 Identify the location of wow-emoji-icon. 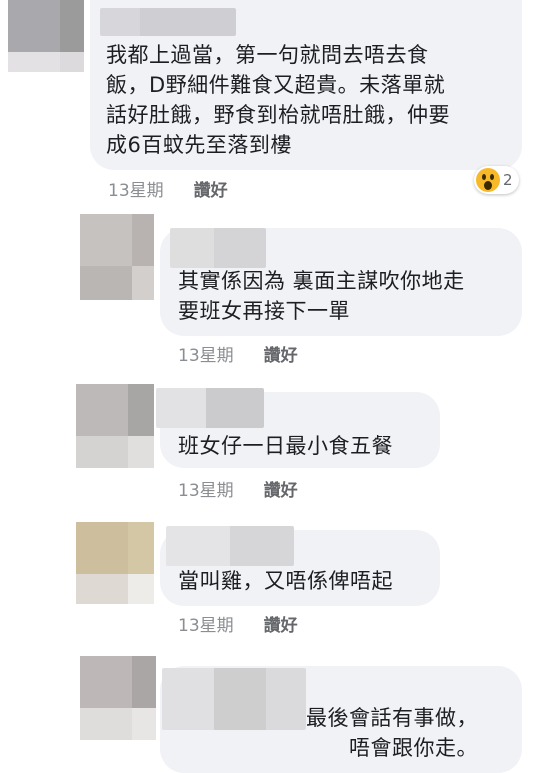
(488, 180).